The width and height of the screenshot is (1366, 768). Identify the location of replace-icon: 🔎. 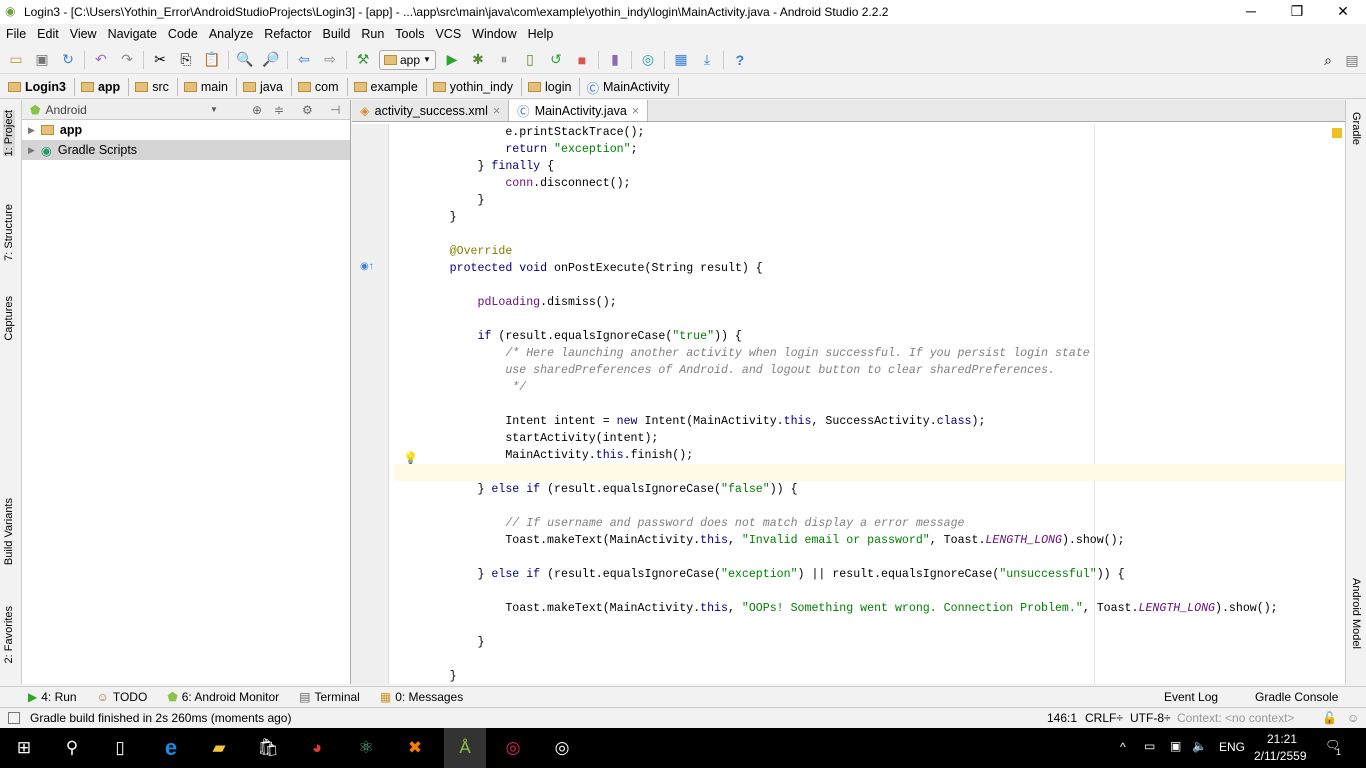
(271, 60).